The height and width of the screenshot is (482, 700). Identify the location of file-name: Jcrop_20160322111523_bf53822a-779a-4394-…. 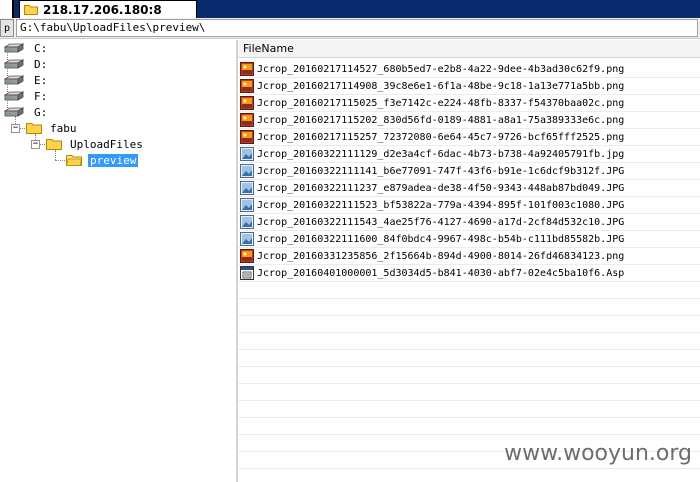
(441, 205).